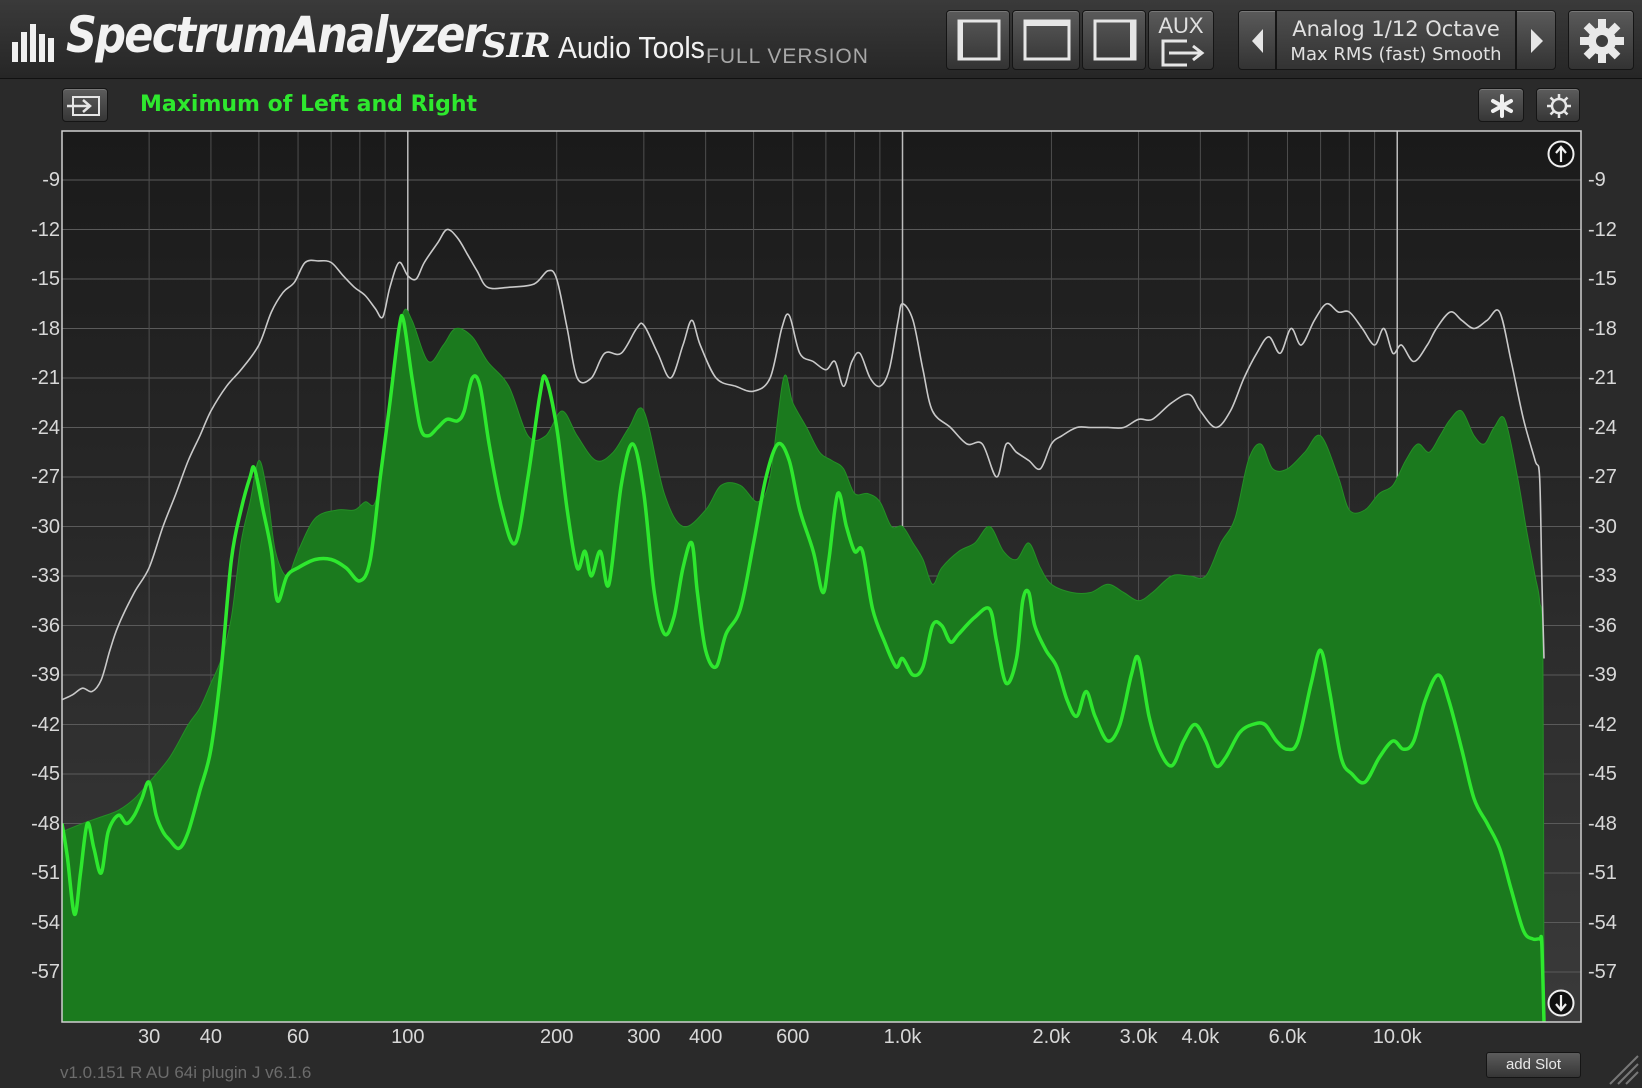 The width and height of the screenshot is (1642, 1088). I want to click on x-tick-label: 100, so click(408, 1037).